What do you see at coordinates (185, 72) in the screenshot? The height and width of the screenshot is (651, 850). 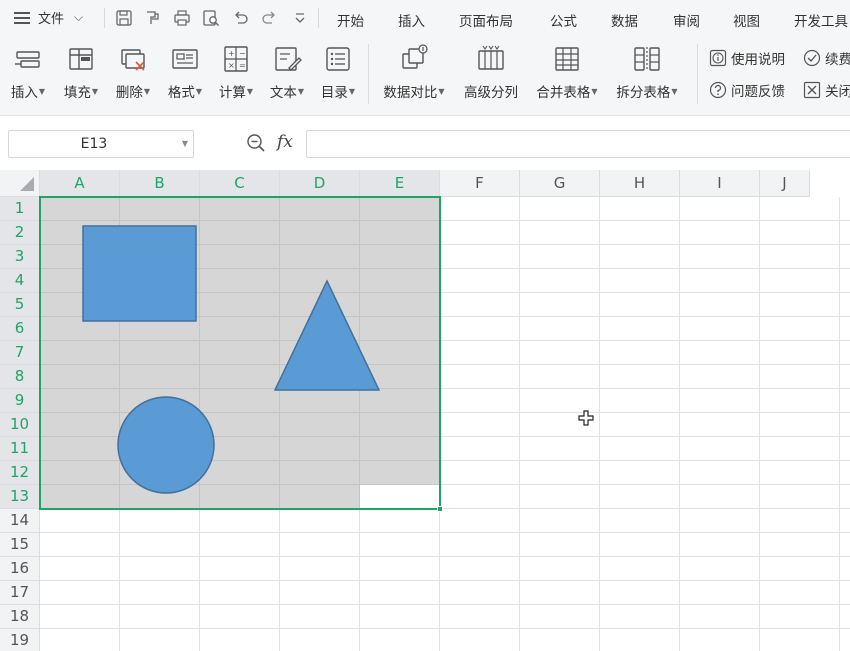 I see `format-button: 格式▼` at bounding box center [185, 72].